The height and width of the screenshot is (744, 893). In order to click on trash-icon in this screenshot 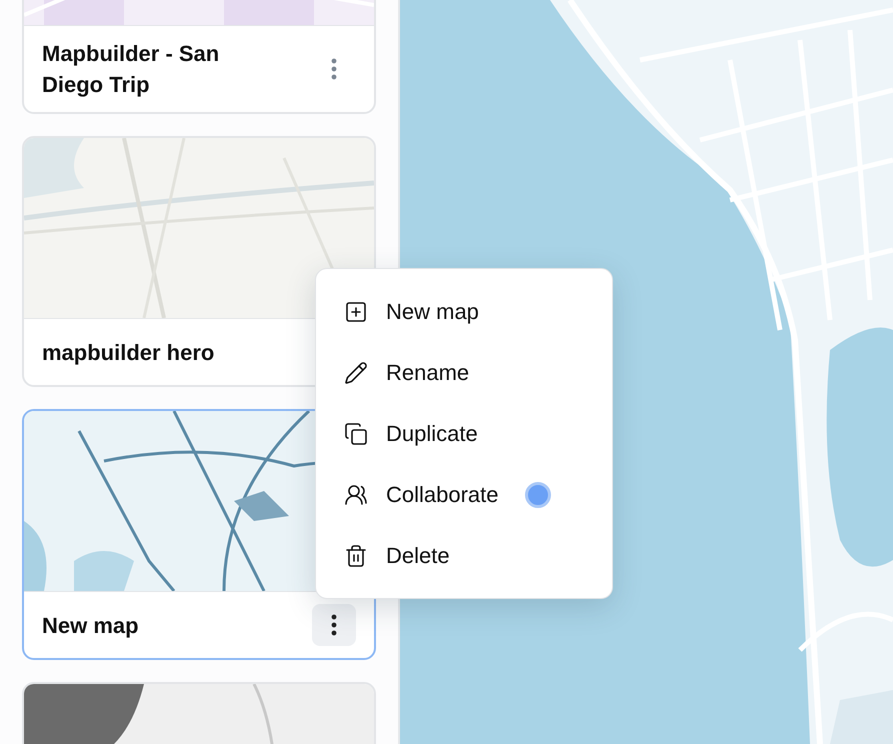, I will do `click(356, 556)`.